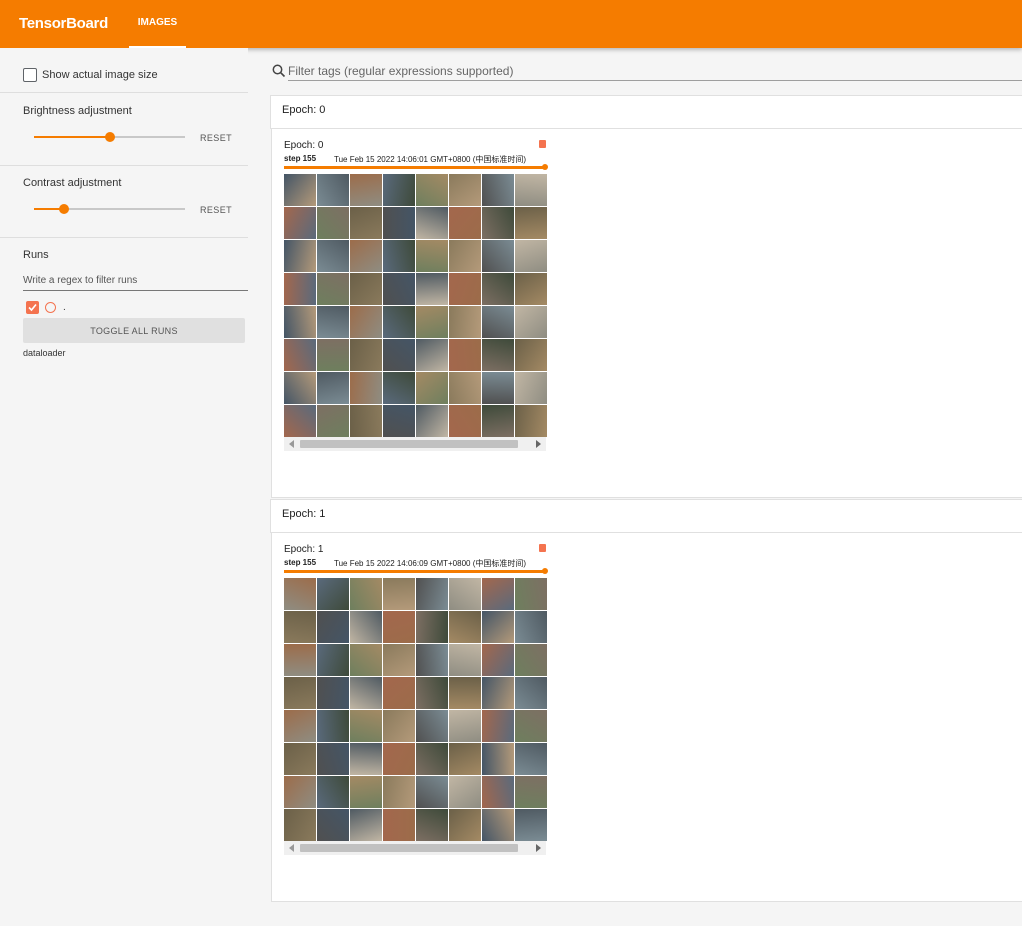  Describe the element at coordinates (279, 71) in the screenshot. I see `search-icon` at that location.